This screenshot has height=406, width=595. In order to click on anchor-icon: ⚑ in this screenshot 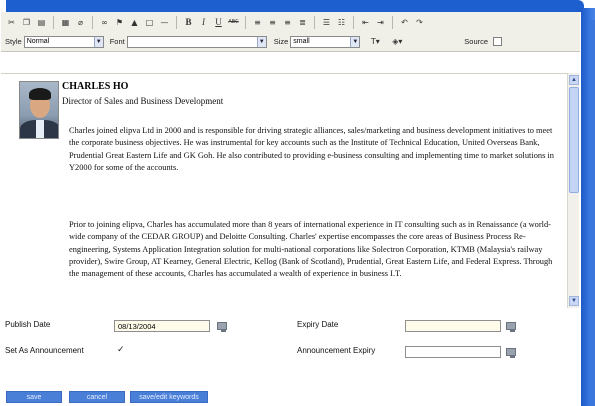, I will do `click(119, 22)`.